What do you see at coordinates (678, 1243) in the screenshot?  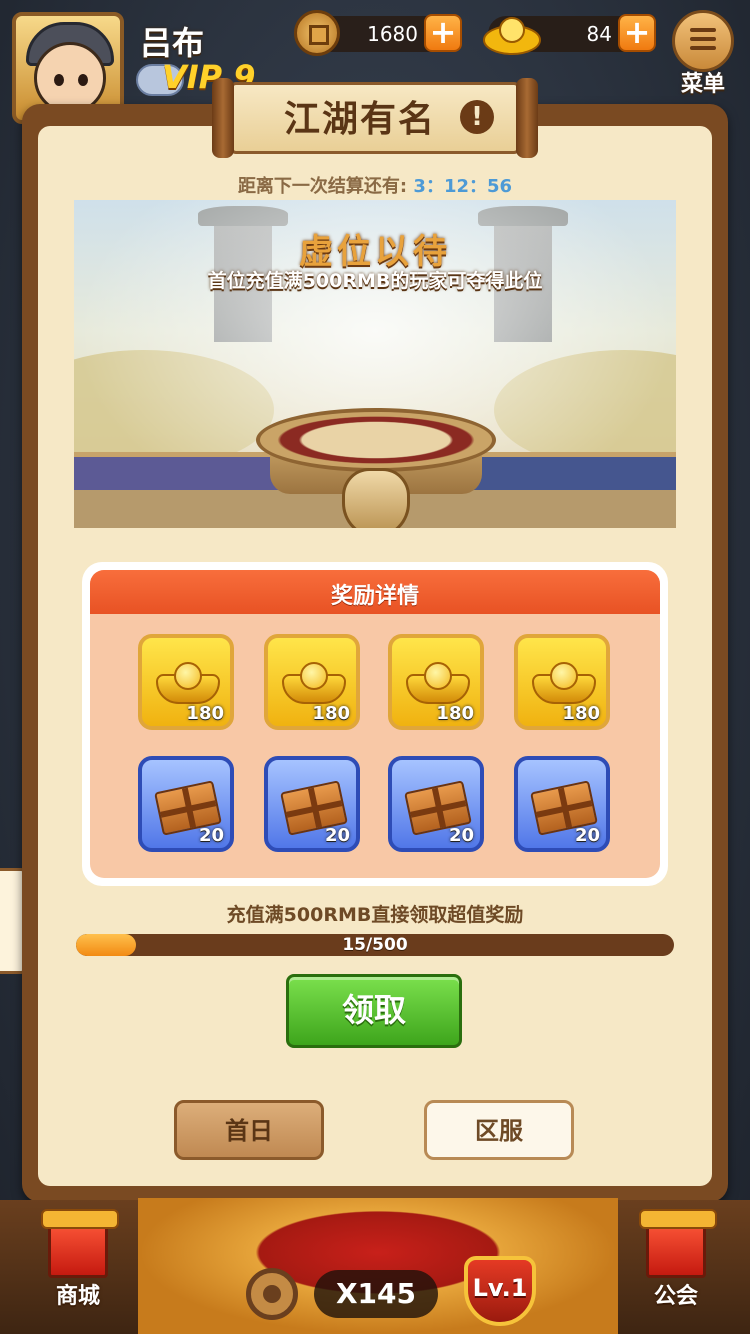 I see `guild-icon` at bounding box center [678, 1243].